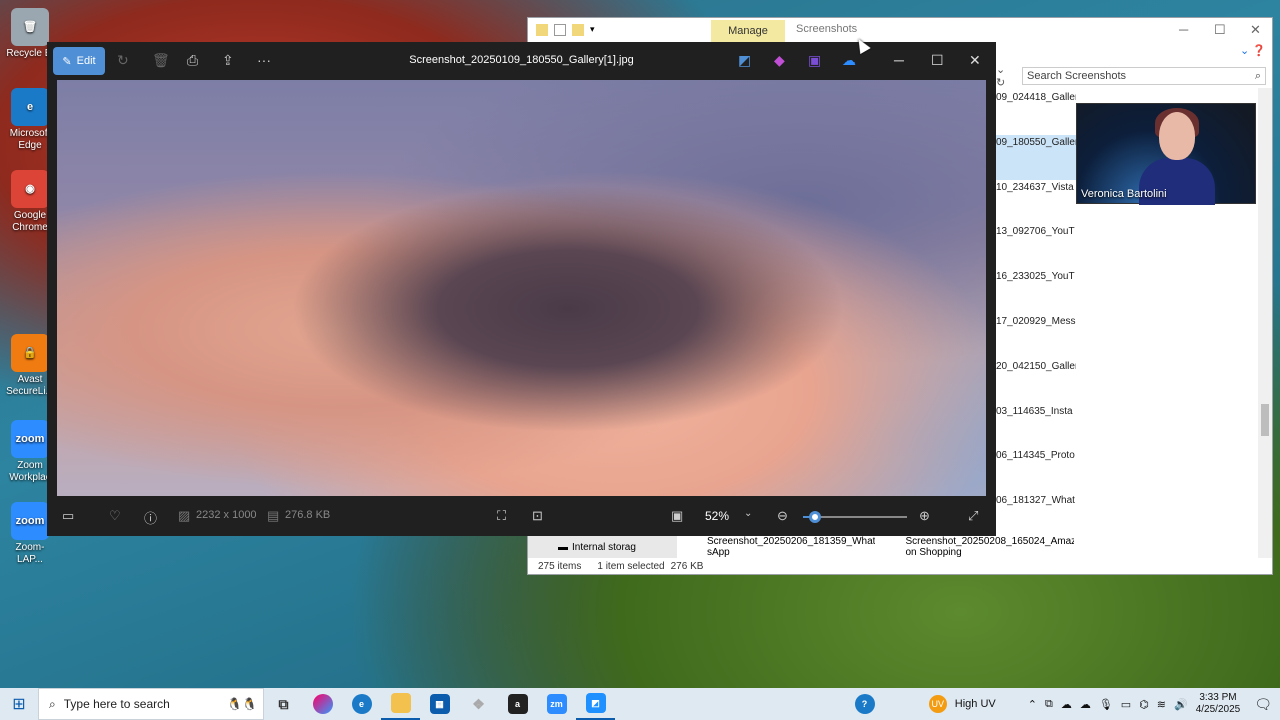 Image resolution: width=1280 pixels, height=720 pixels. I want to click on copilot-icon, so click(322, 704).